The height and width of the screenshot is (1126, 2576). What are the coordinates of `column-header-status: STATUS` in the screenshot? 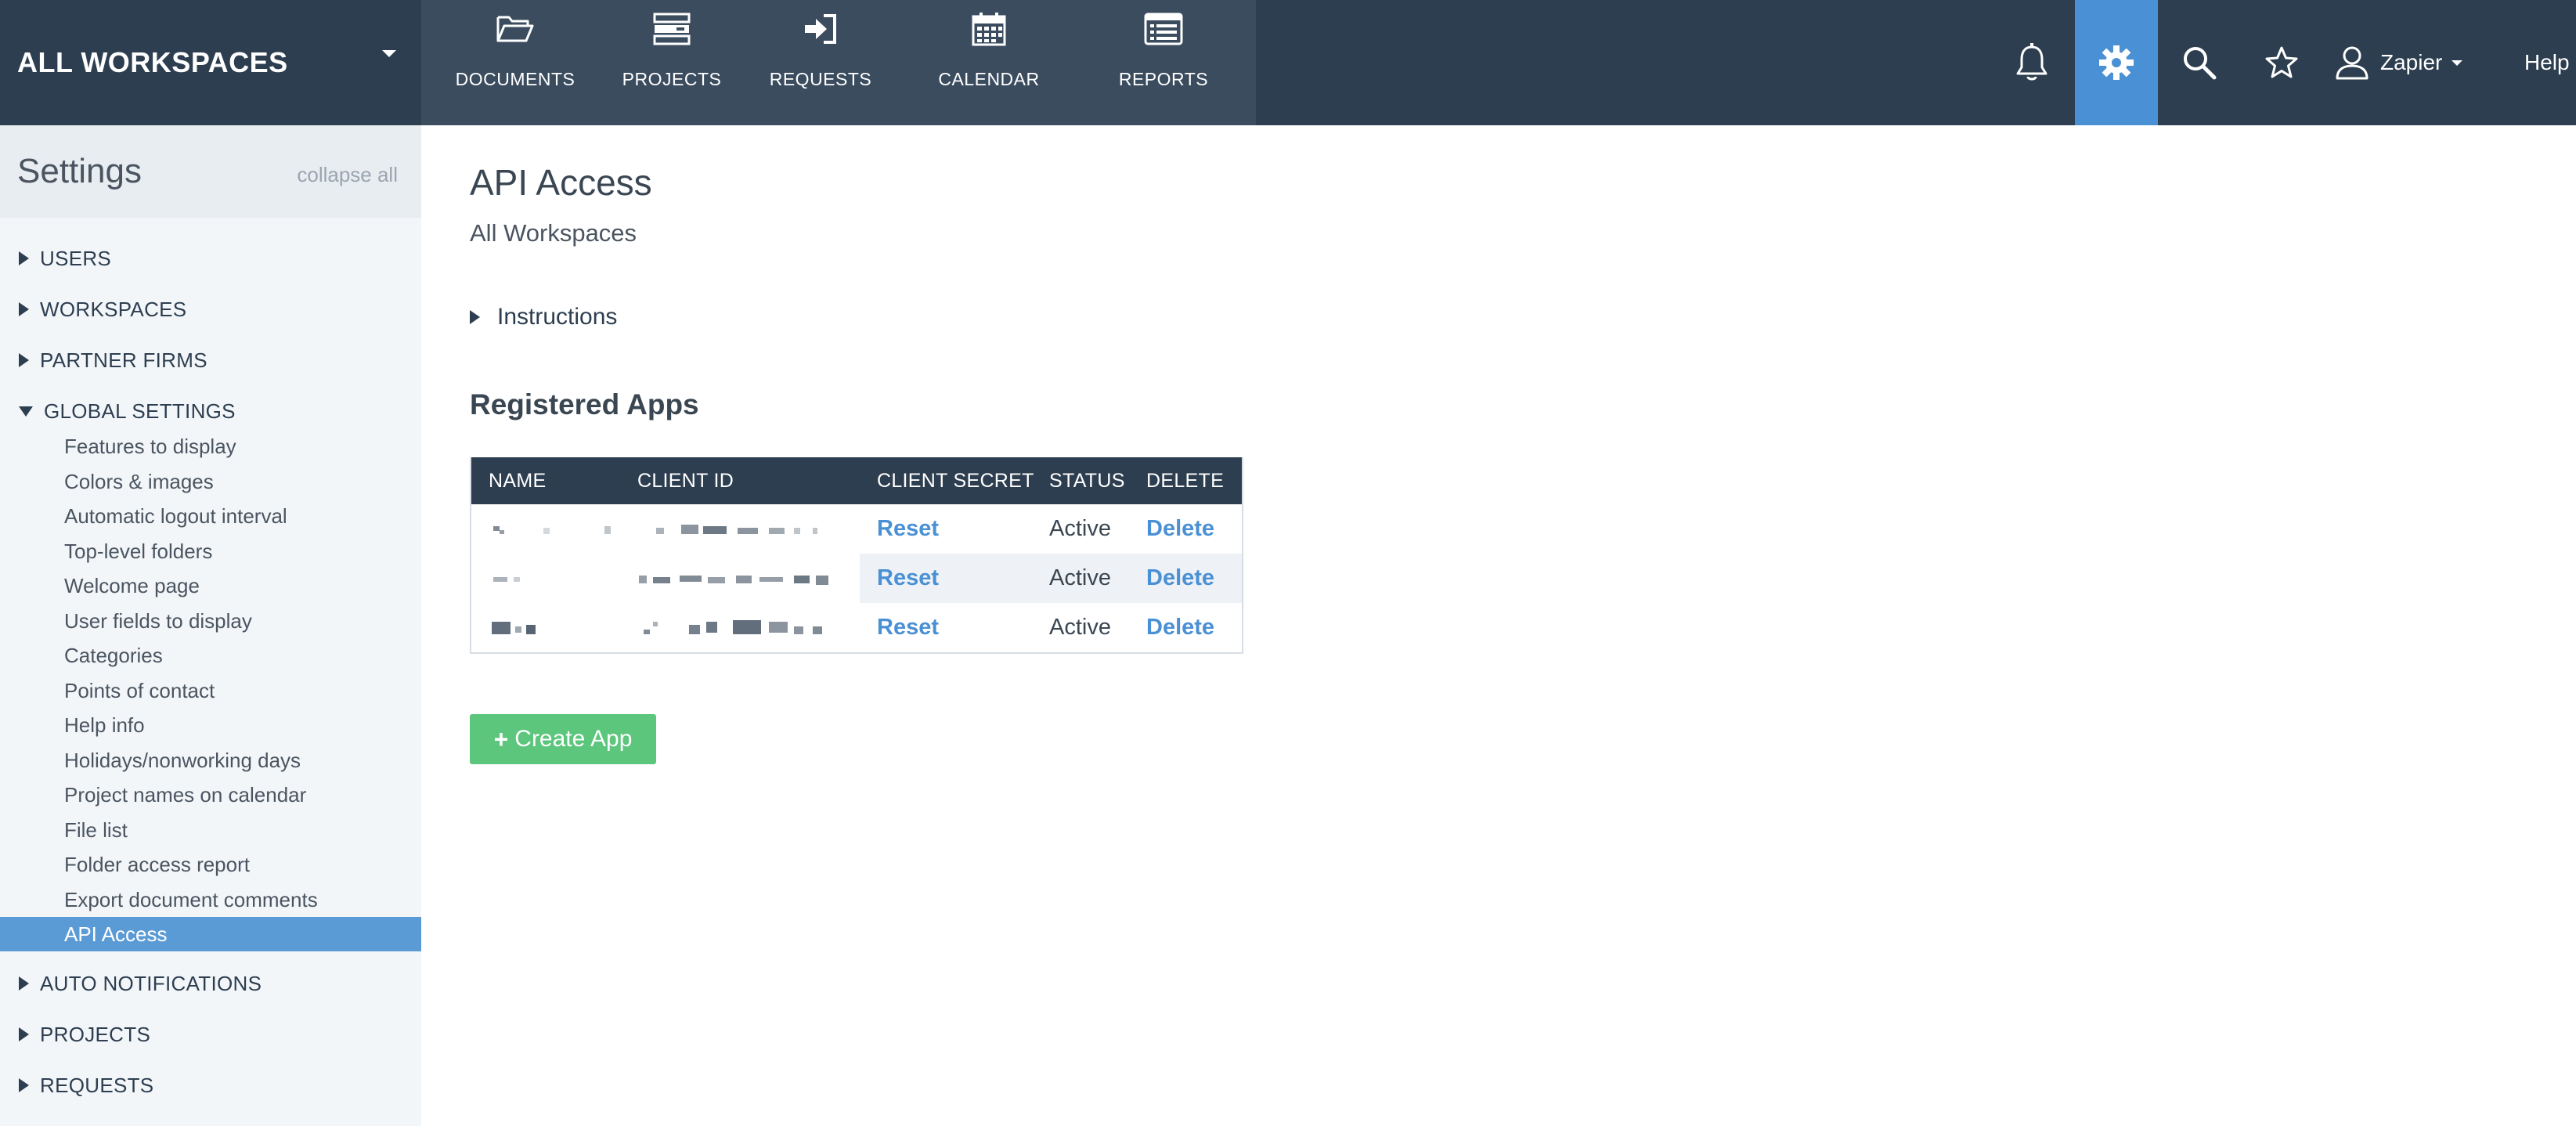 It's located at (1087, 480).